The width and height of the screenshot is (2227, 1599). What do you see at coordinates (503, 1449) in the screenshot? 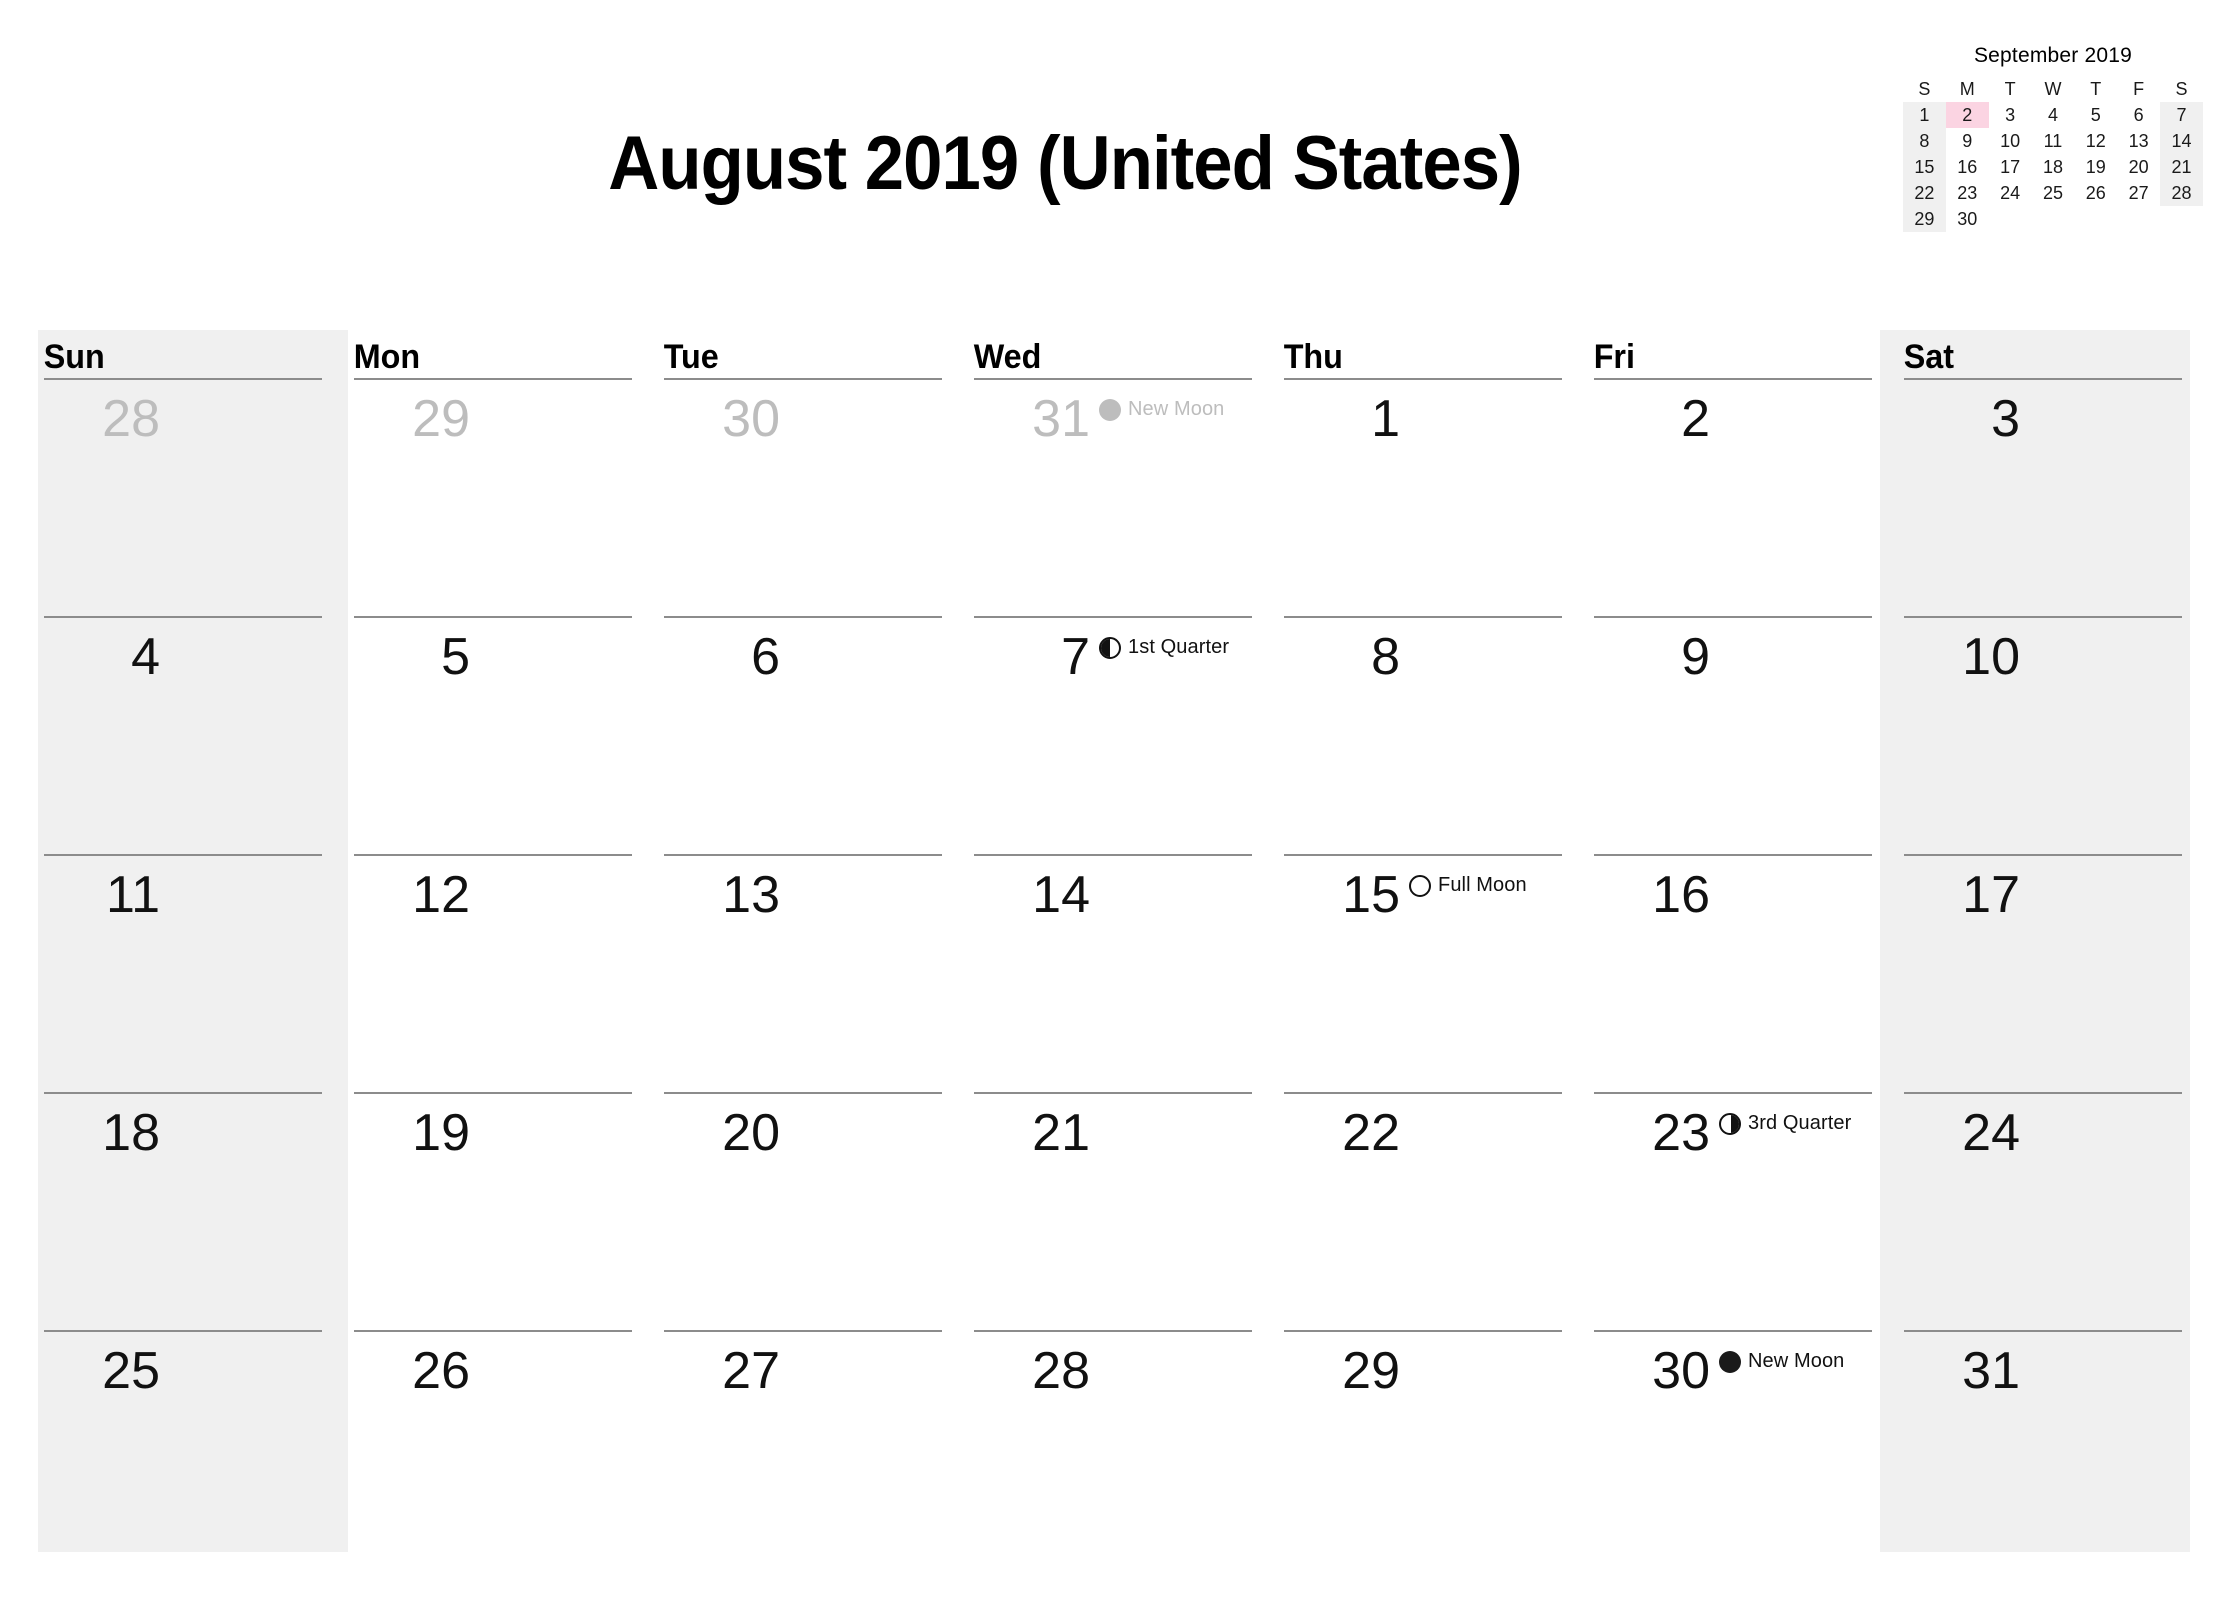
I see `day-cell-26: 26` at bounding box center [503, 1449].